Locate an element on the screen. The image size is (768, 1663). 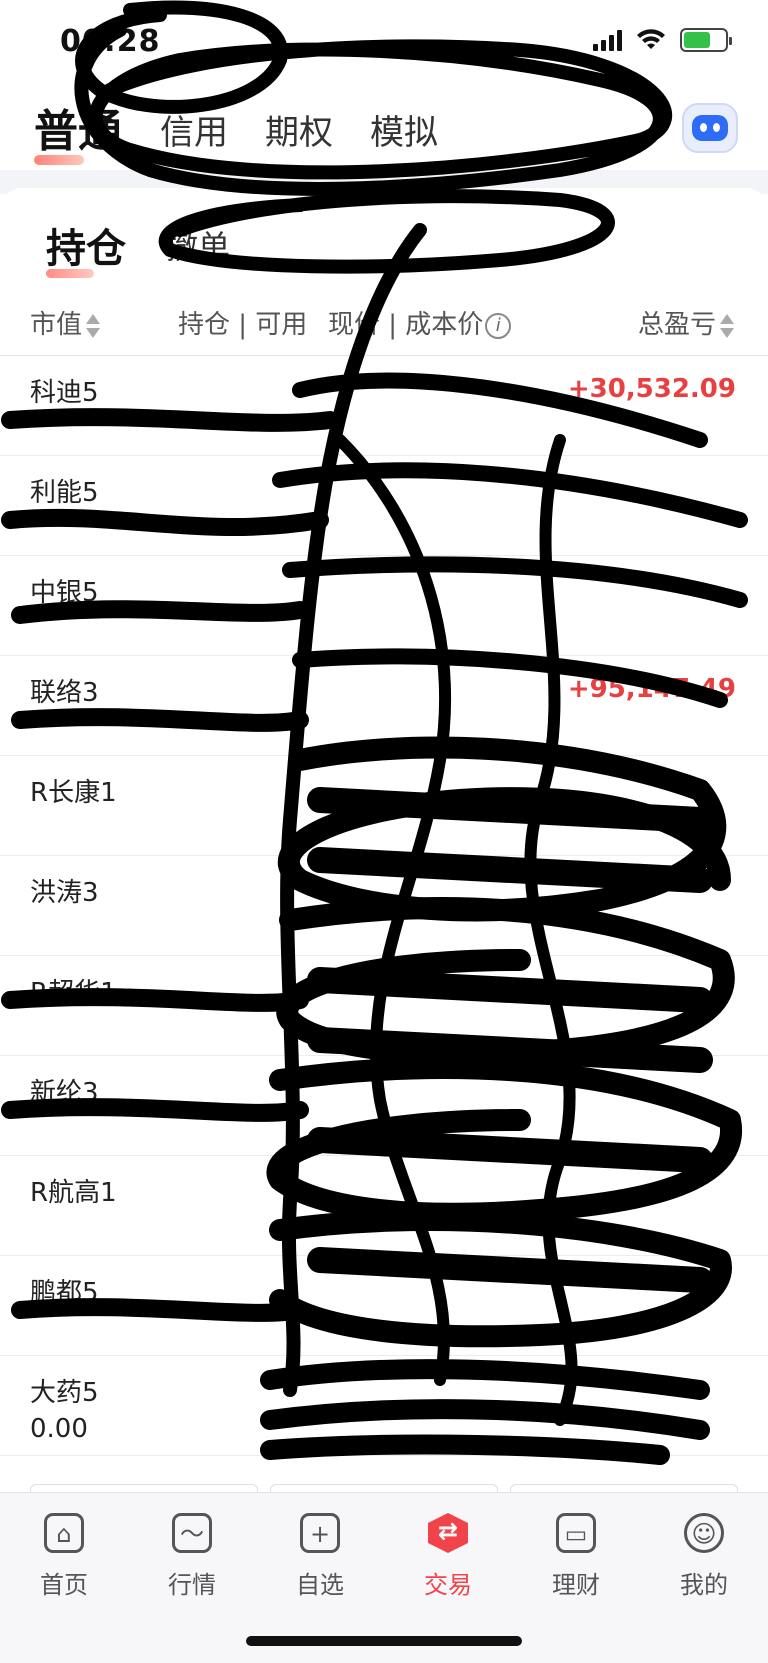
table-row: R长康1 is located at coordinates (384, 806).